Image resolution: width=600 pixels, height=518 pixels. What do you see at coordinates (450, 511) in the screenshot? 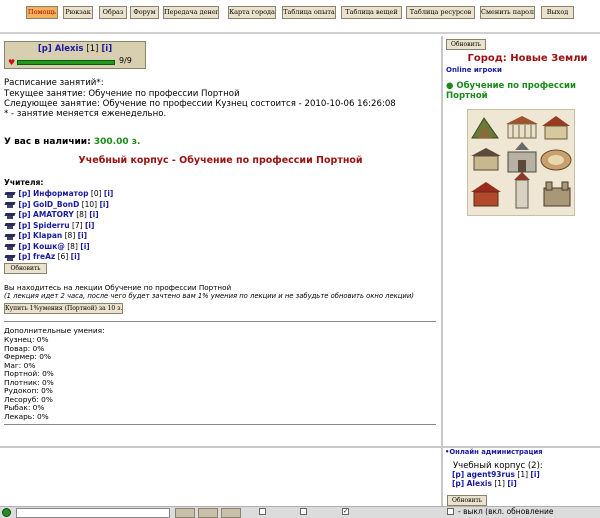
I see `auto-refresh-checkbox` at bounding box center [450, 511].